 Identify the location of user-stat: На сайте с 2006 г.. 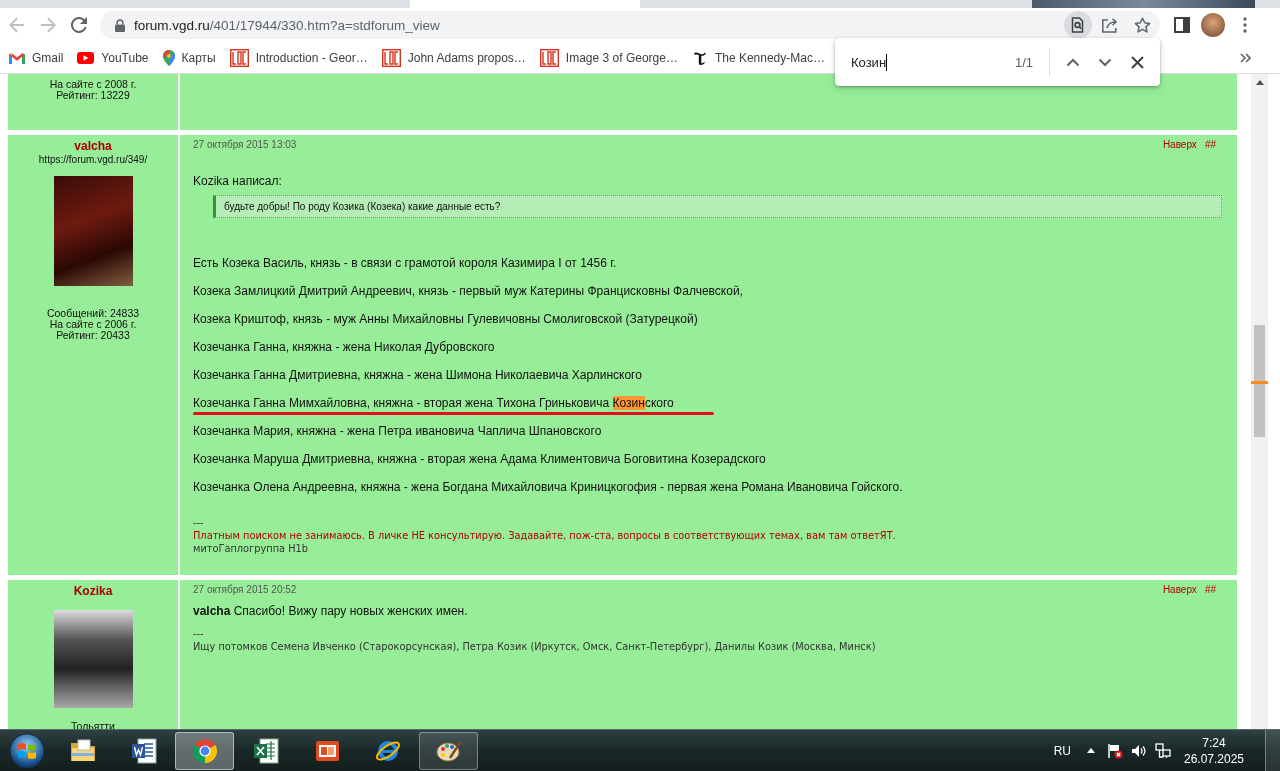
(93, 324).